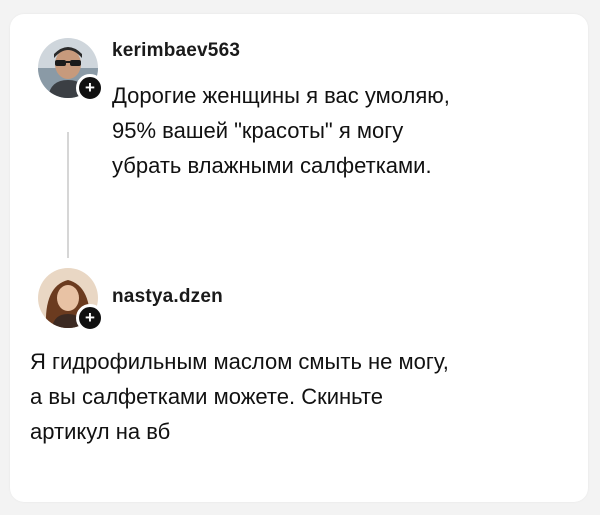 The image size is (600, 515). Describe the element at coordinates (71, 300) in the screenshot. I see `post2-avatar-container: +` at that location.